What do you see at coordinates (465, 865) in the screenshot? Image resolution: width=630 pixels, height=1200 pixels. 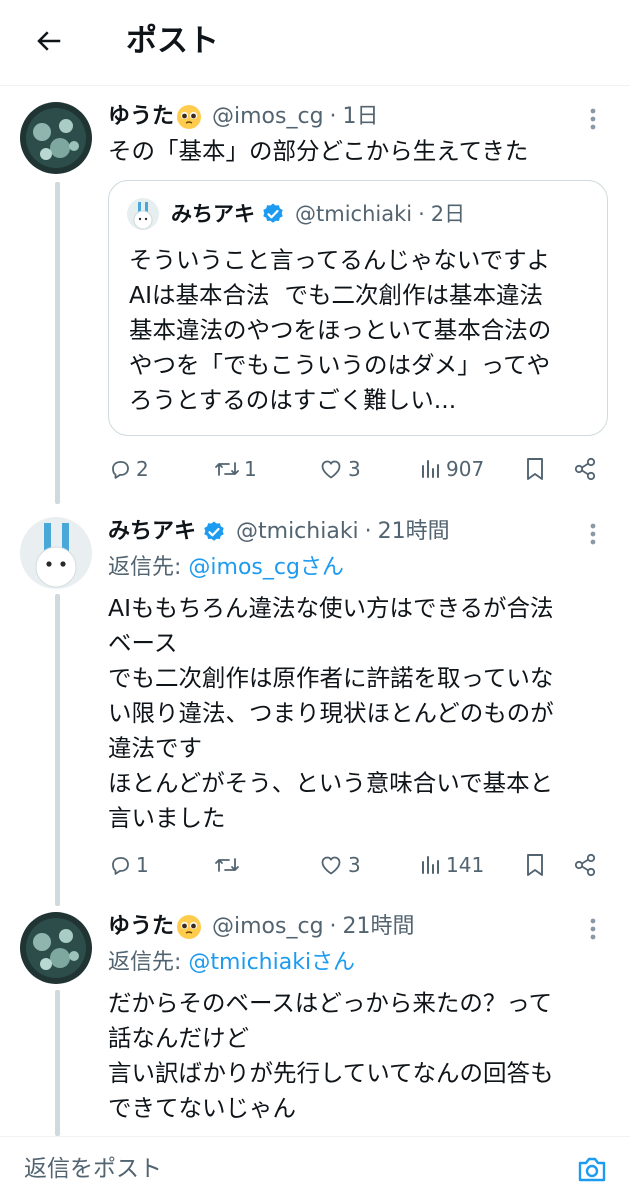 I see `view-count: 141` at bounding box center [465, 865].